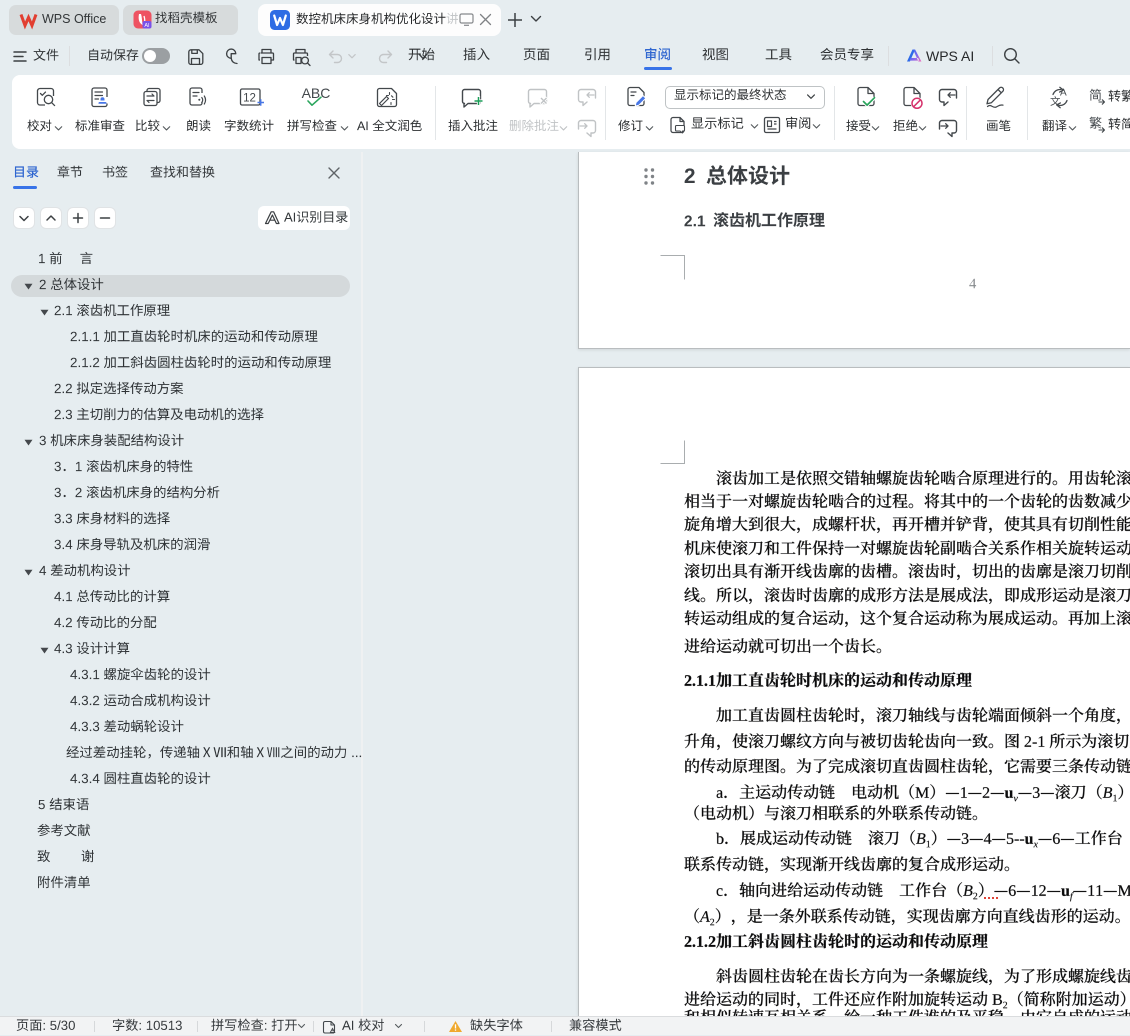 This screenshot has height=1036, width=1130. What do you see at coordinates (316, 93) in the screenshot?
I see `svg-text: ABC` at bounding box center [316, 93].